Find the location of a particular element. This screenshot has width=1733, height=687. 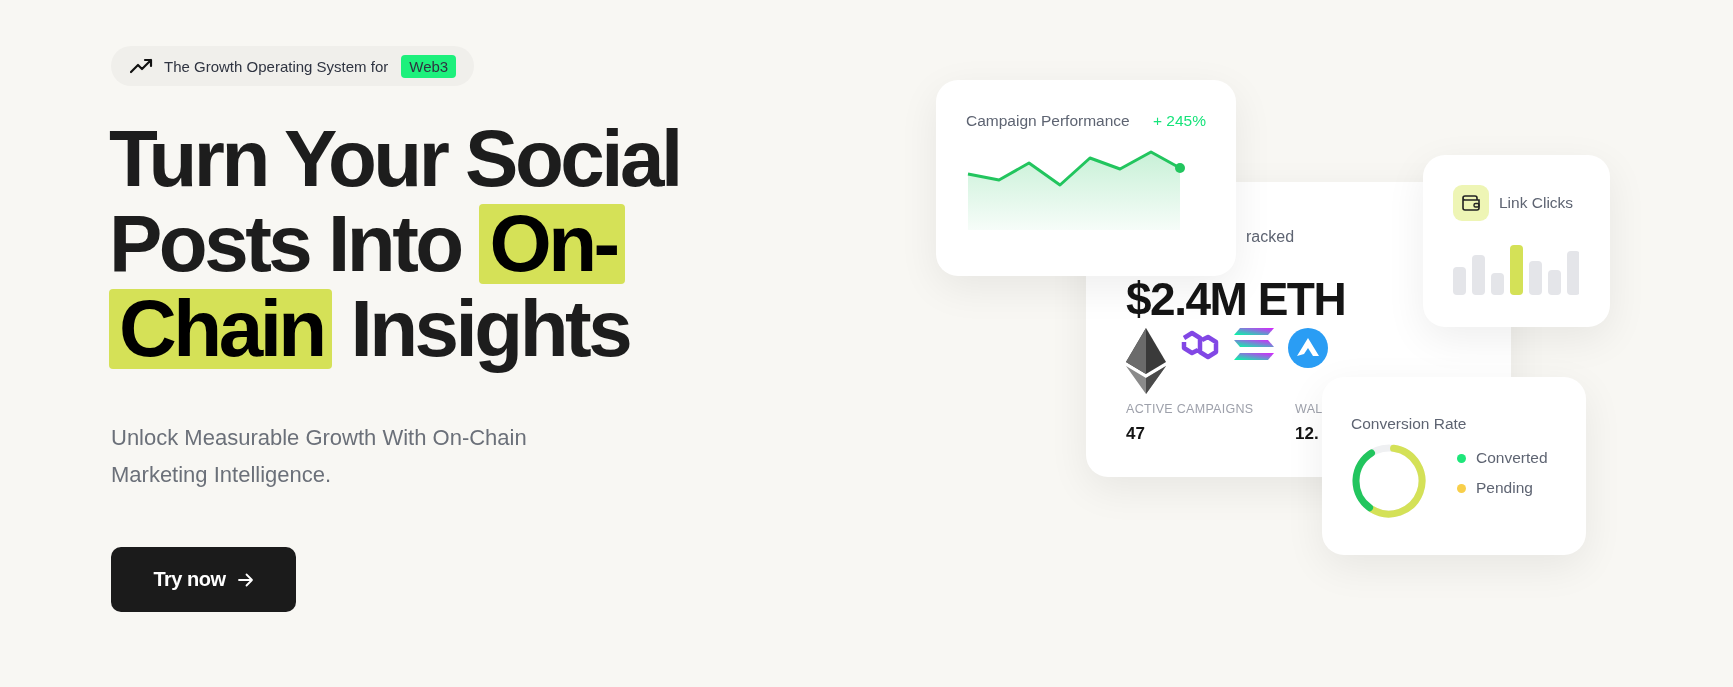

value-amount: $2.4M ETH is located at coordinates (1236, 299).